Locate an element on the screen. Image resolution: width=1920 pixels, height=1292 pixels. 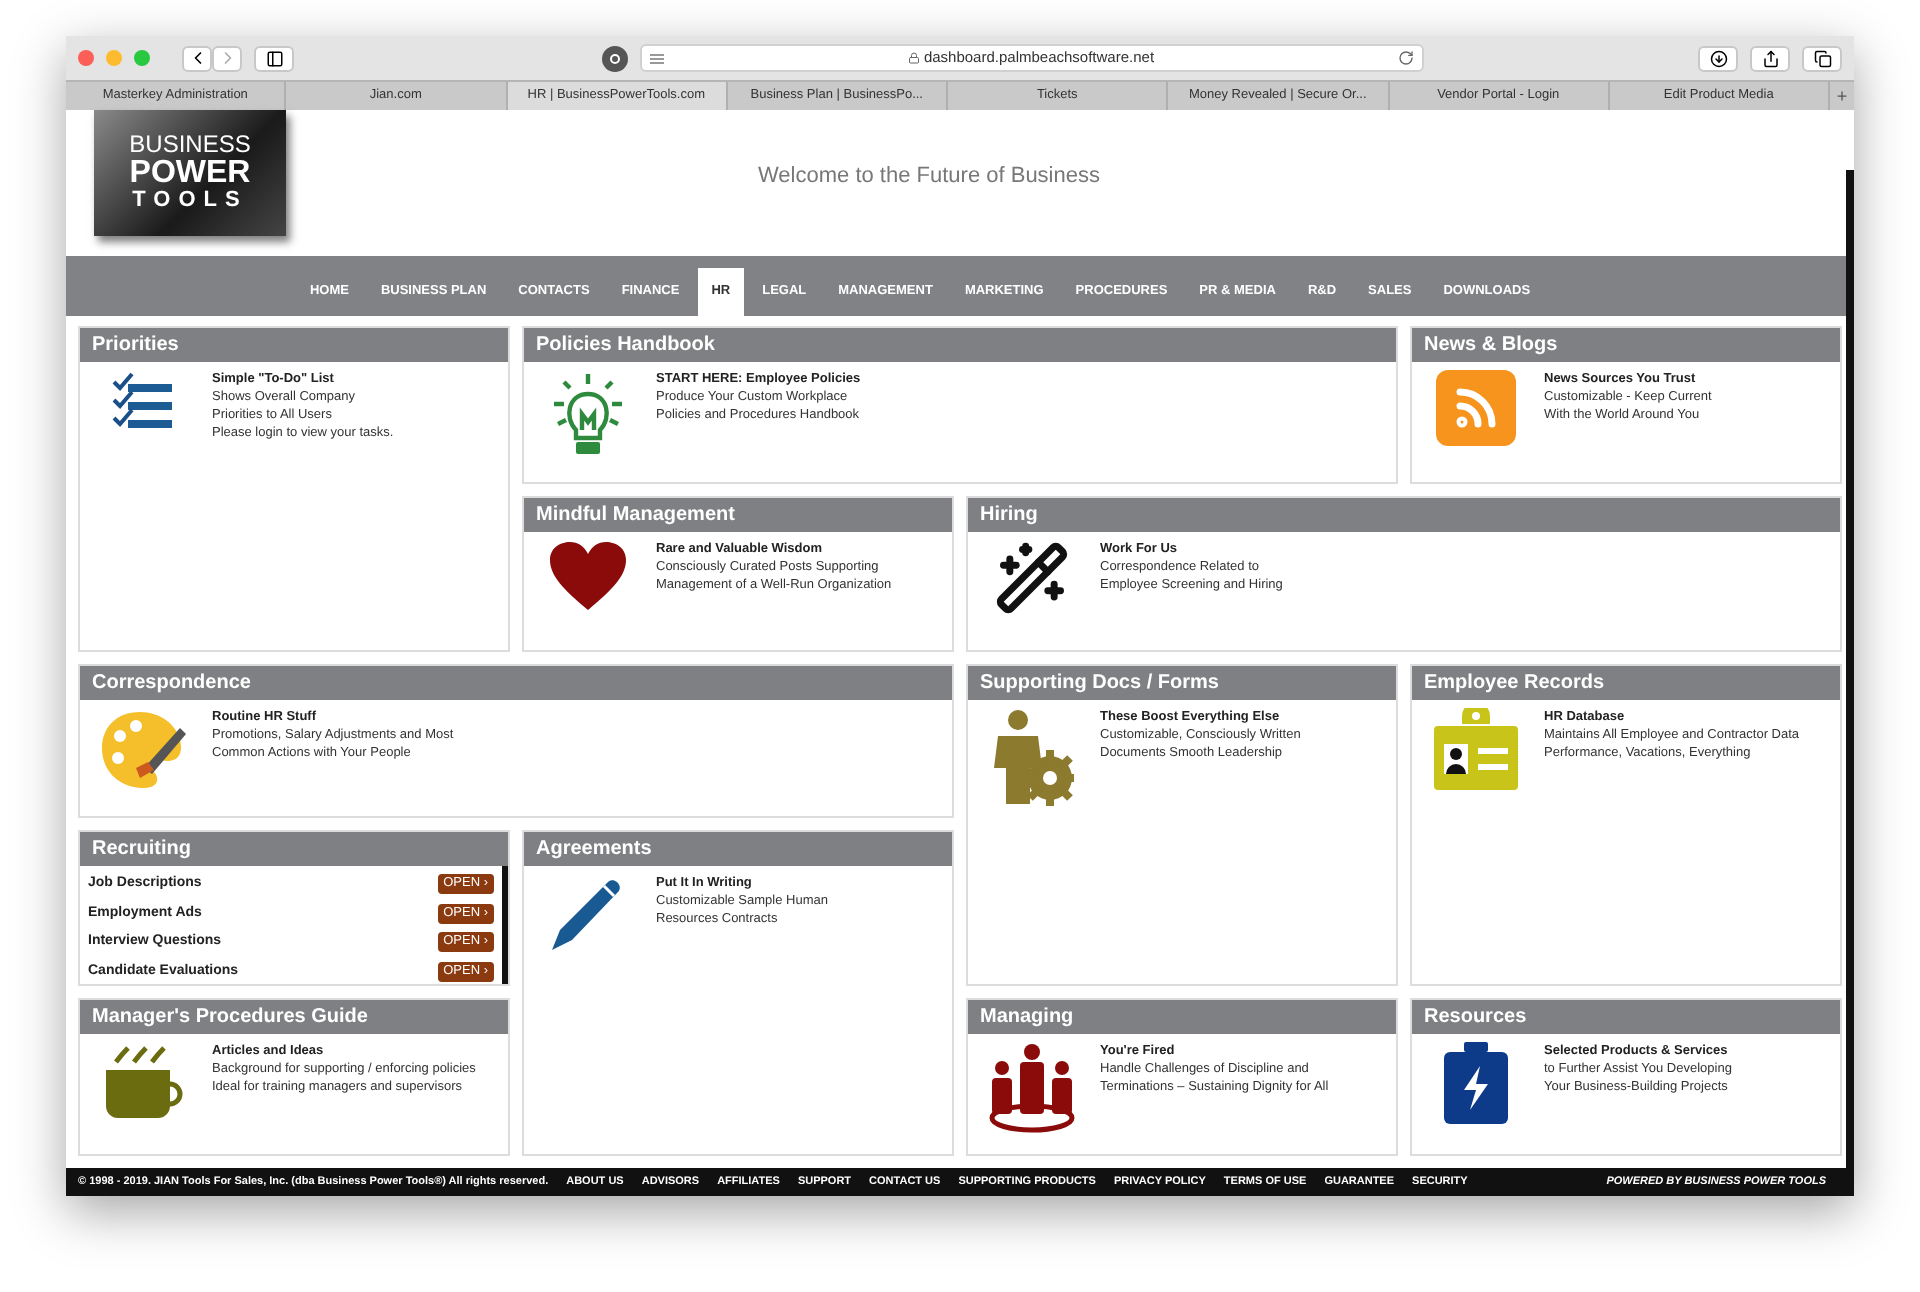
logo-text: POWER is located at coordinates (190, 173).